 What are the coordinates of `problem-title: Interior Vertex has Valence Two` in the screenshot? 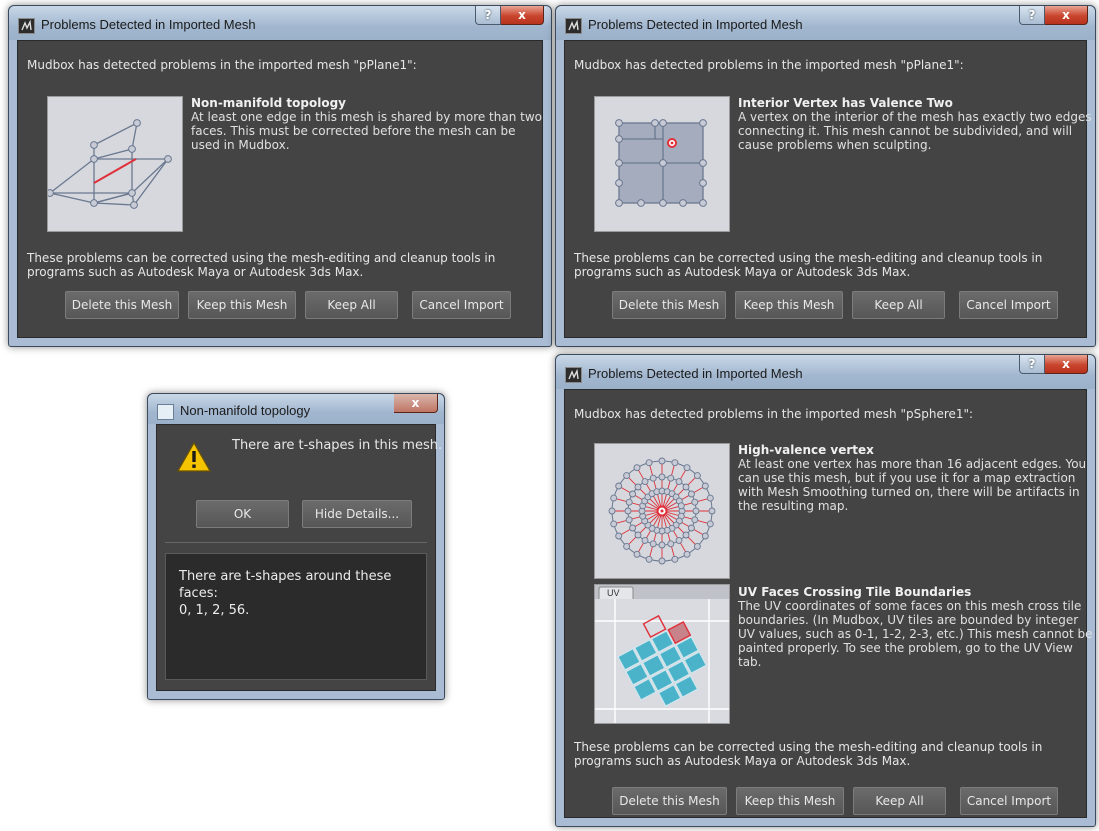 It's located at (845, 103).